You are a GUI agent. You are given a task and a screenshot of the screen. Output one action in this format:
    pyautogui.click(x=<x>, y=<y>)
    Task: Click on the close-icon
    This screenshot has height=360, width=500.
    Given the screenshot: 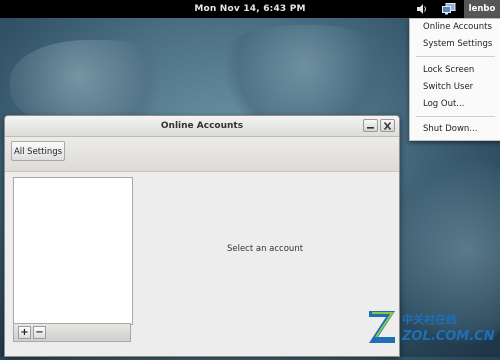 What is the action you would take?
    pyautogui.click(x=387, y=126)
    